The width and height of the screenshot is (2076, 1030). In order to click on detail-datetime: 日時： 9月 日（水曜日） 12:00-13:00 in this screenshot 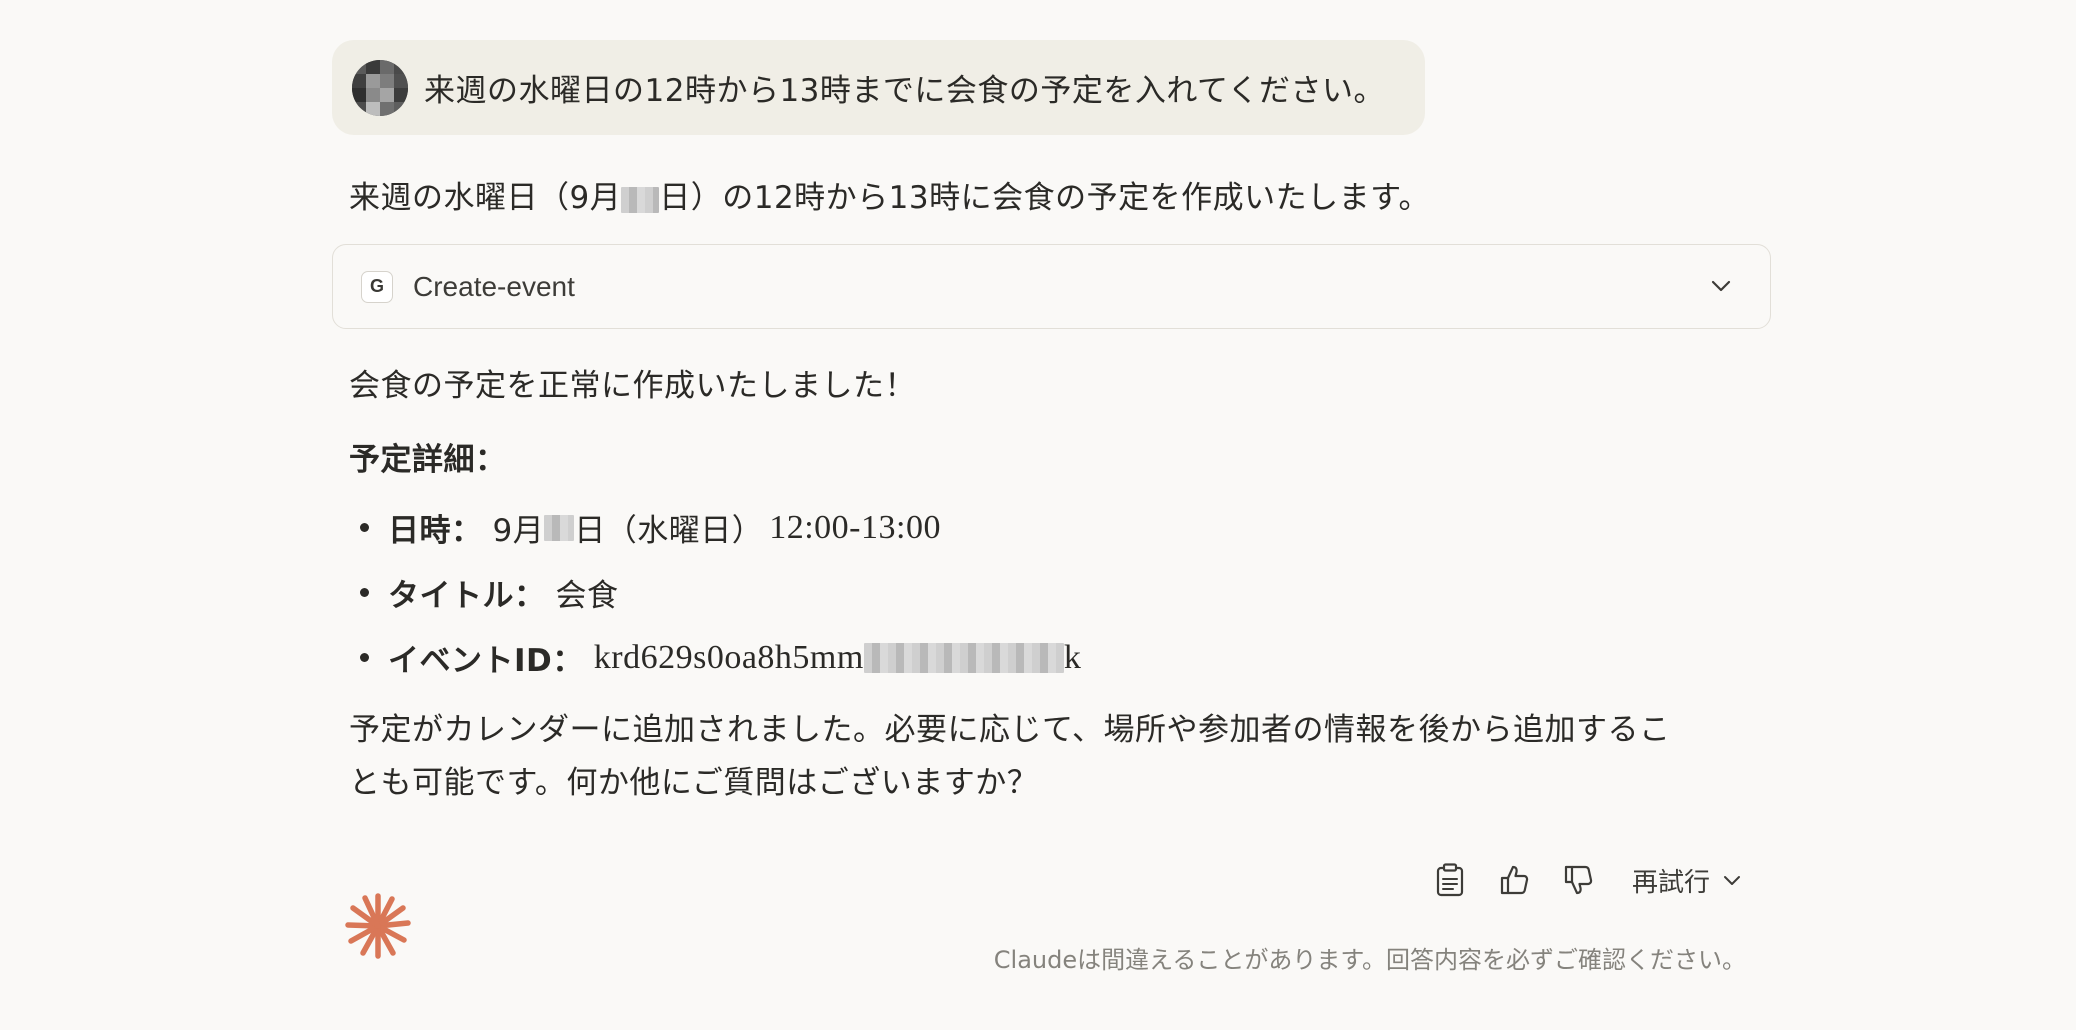, I will do `click(650, 527)`.